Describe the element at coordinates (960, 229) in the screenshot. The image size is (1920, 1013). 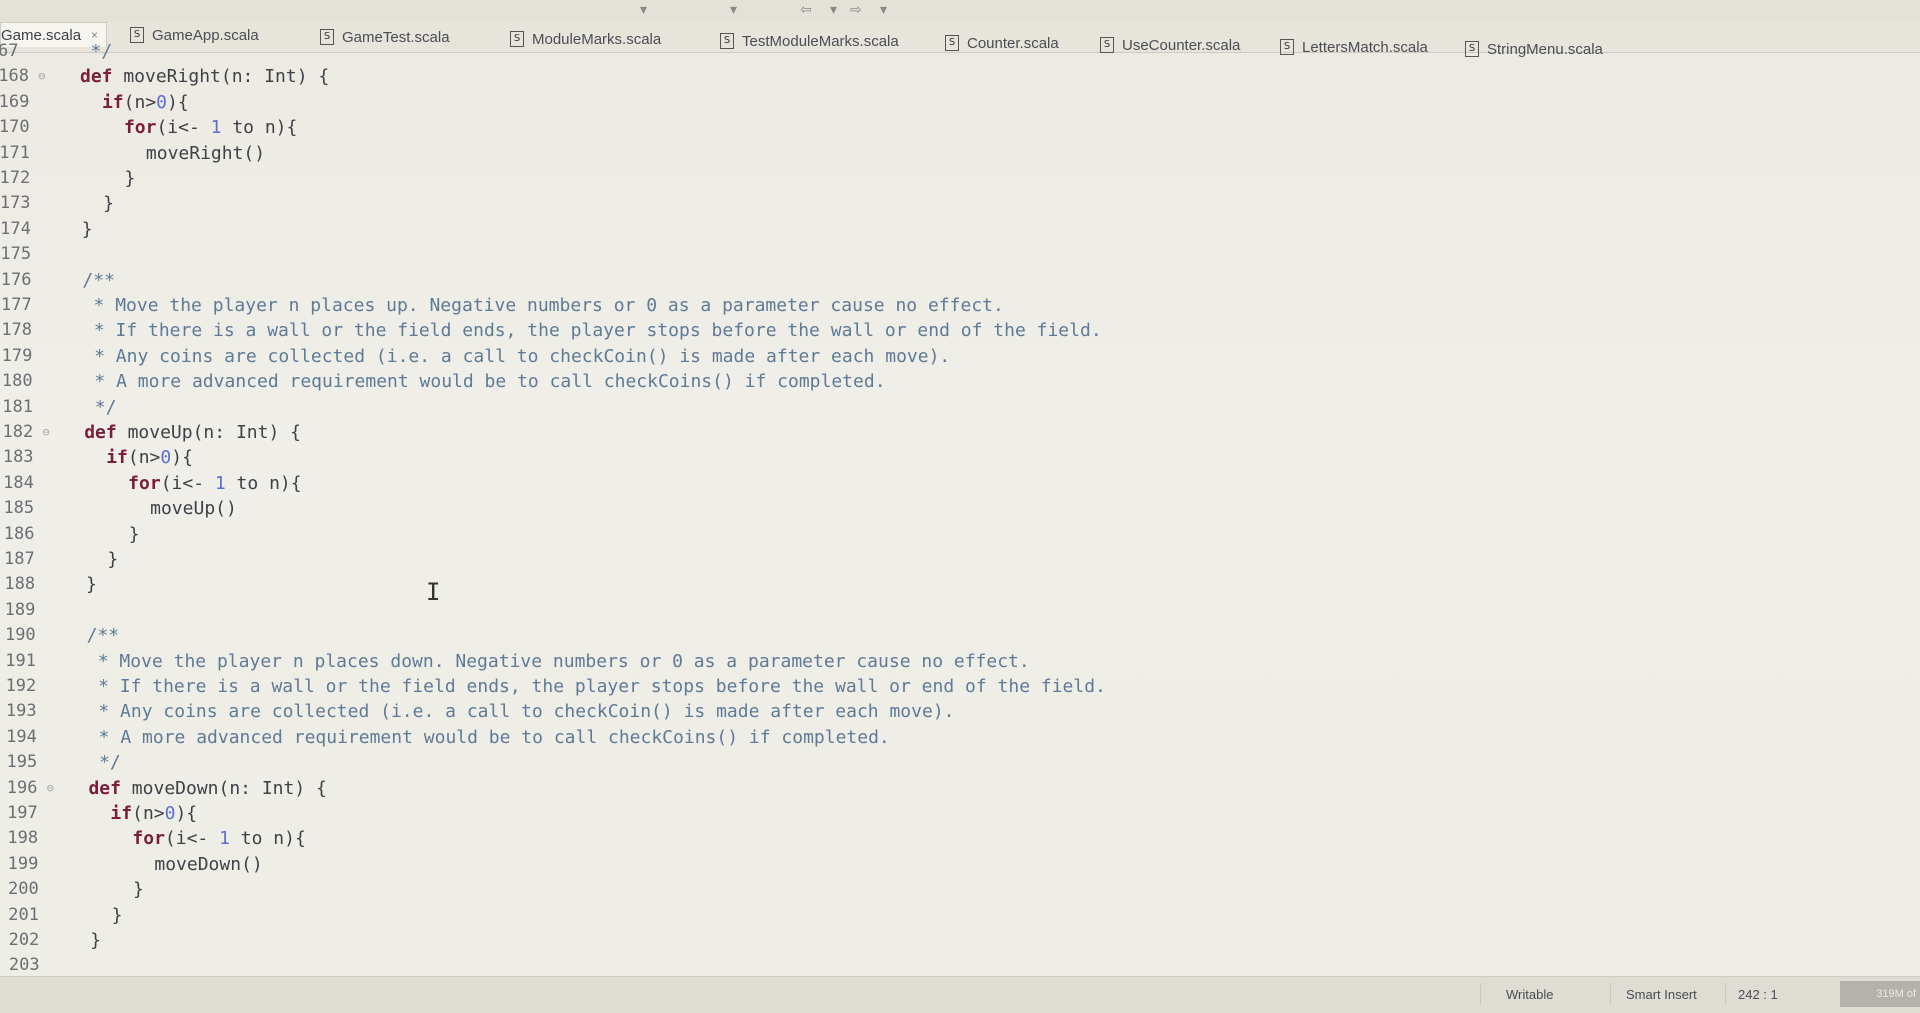
I see `code-line: 174 }` at that location.